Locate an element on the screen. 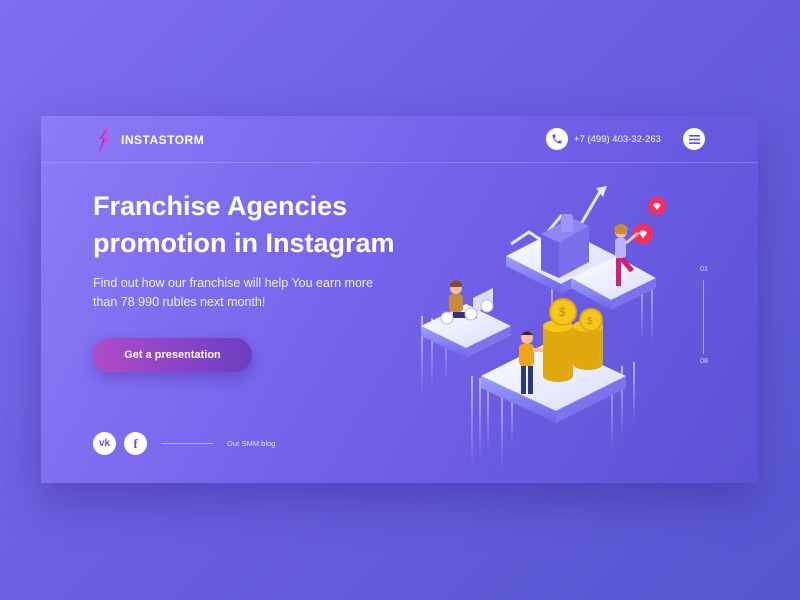 The height and width of the screenshot is (600, 800). smm-blog-link: Our SMM blog is located at coordinates (251, 443).